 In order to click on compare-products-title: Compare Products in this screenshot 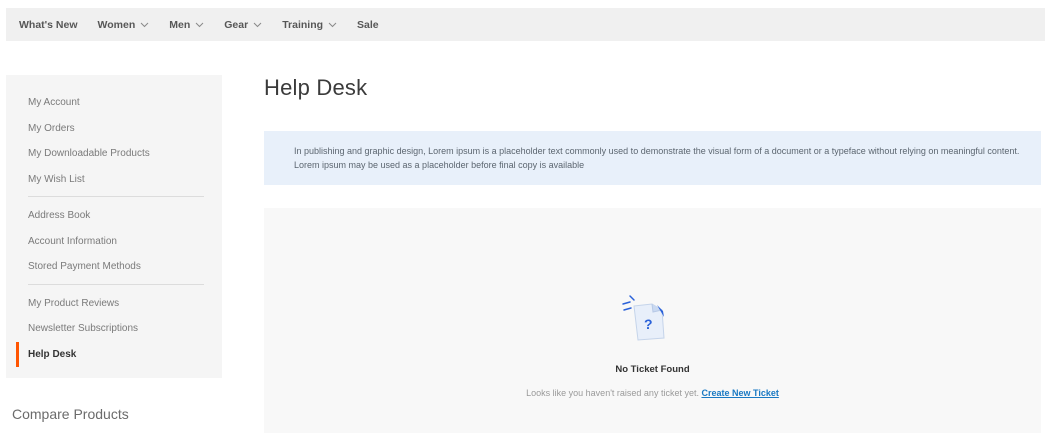, I will do `click(70, 414)`.